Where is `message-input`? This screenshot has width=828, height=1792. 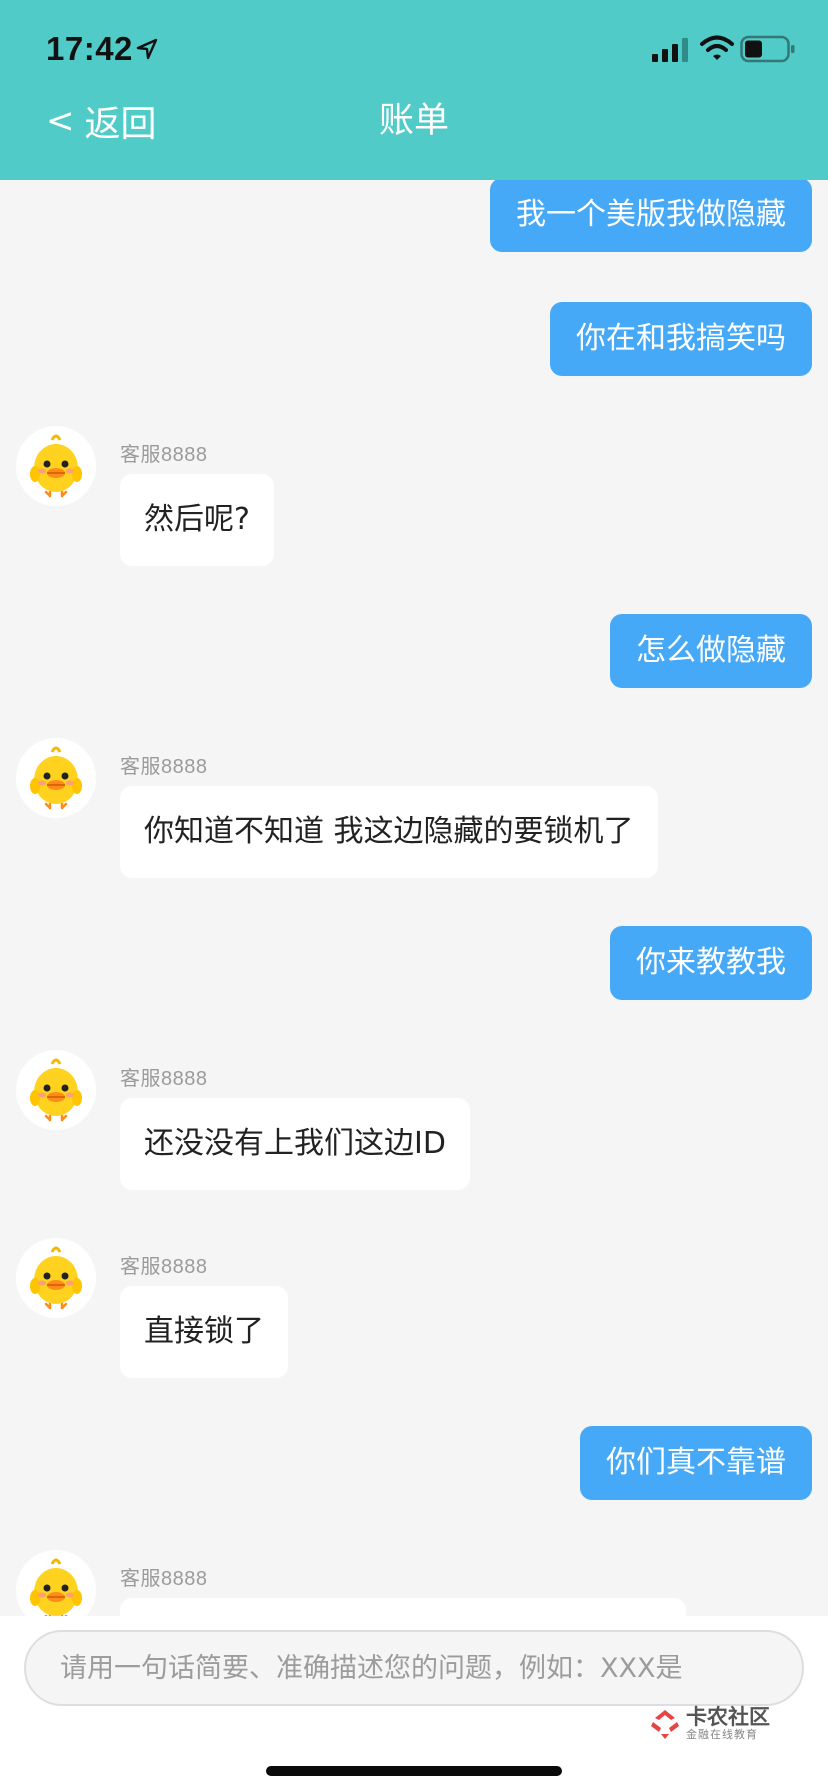
message-input is located at coordinates (414, 1668).